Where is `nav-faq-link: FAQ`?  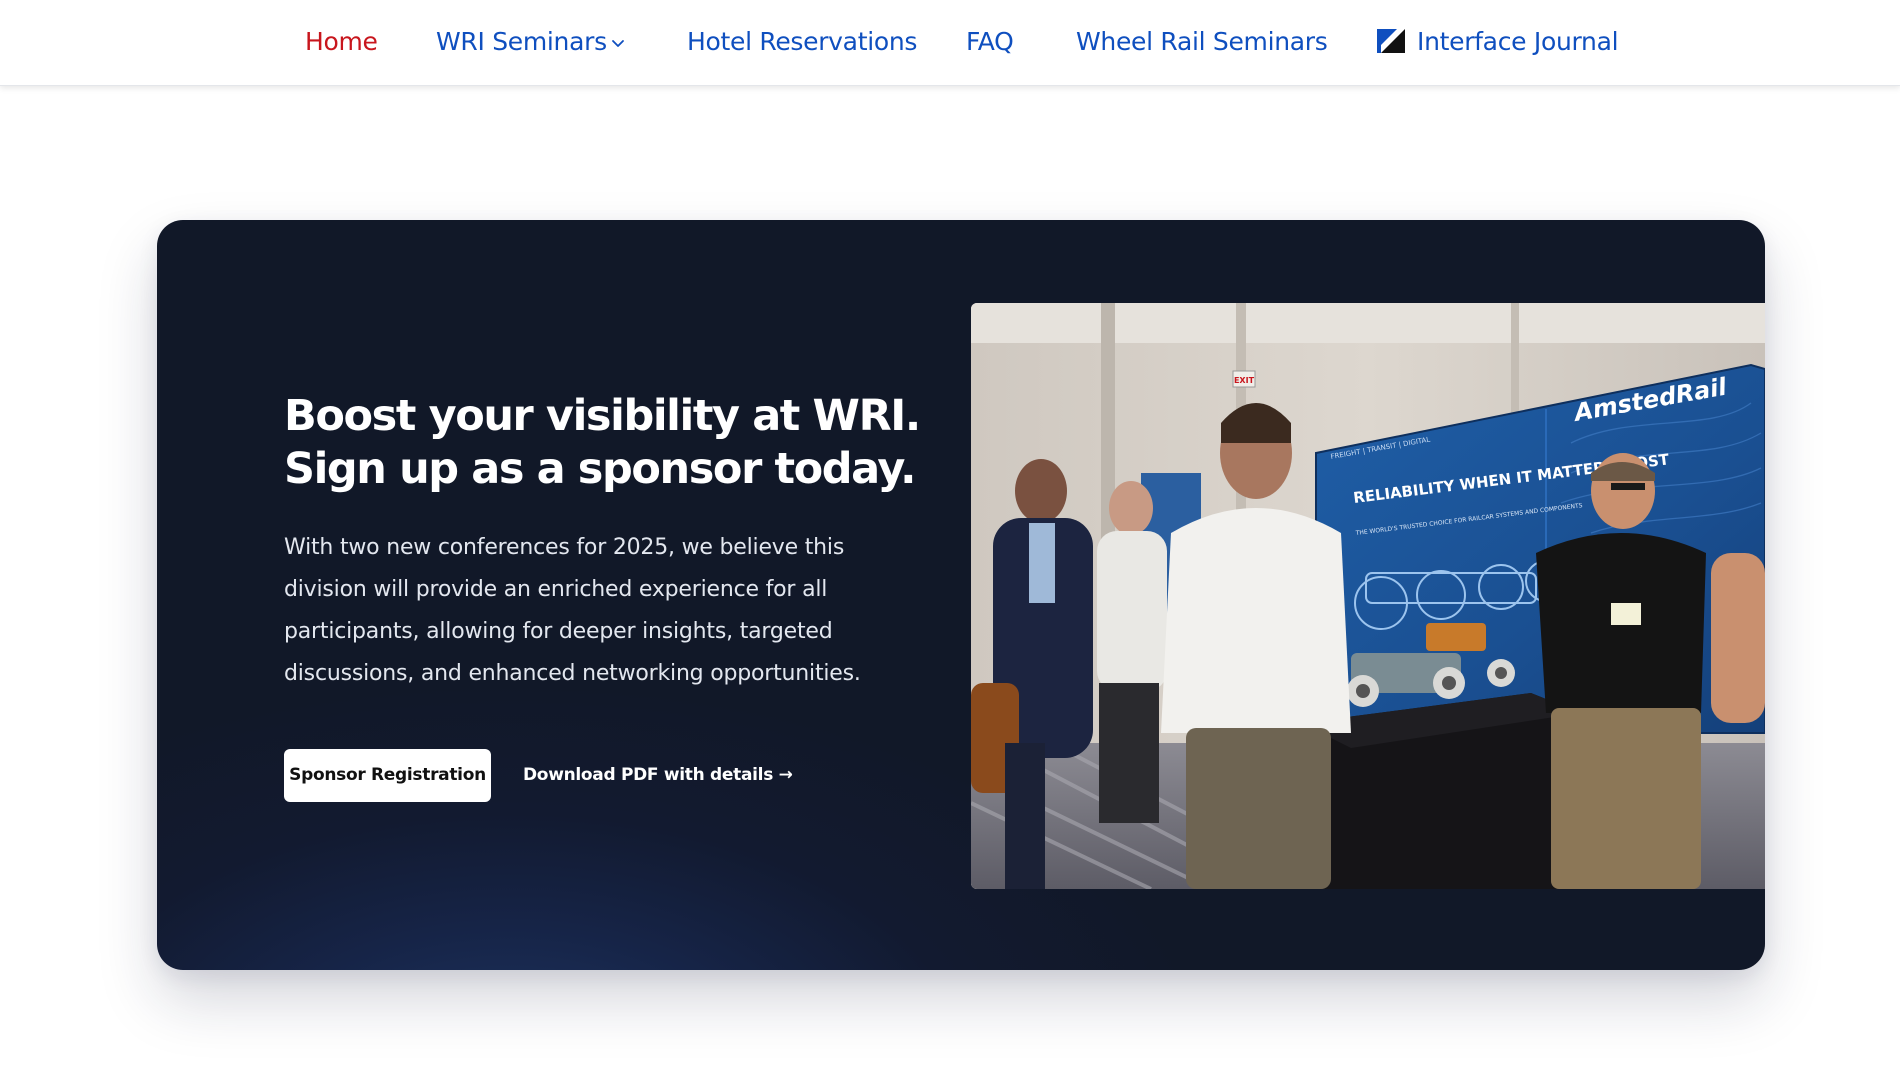 nav-faq-link: FAQ is located at coordinates (990, 42).